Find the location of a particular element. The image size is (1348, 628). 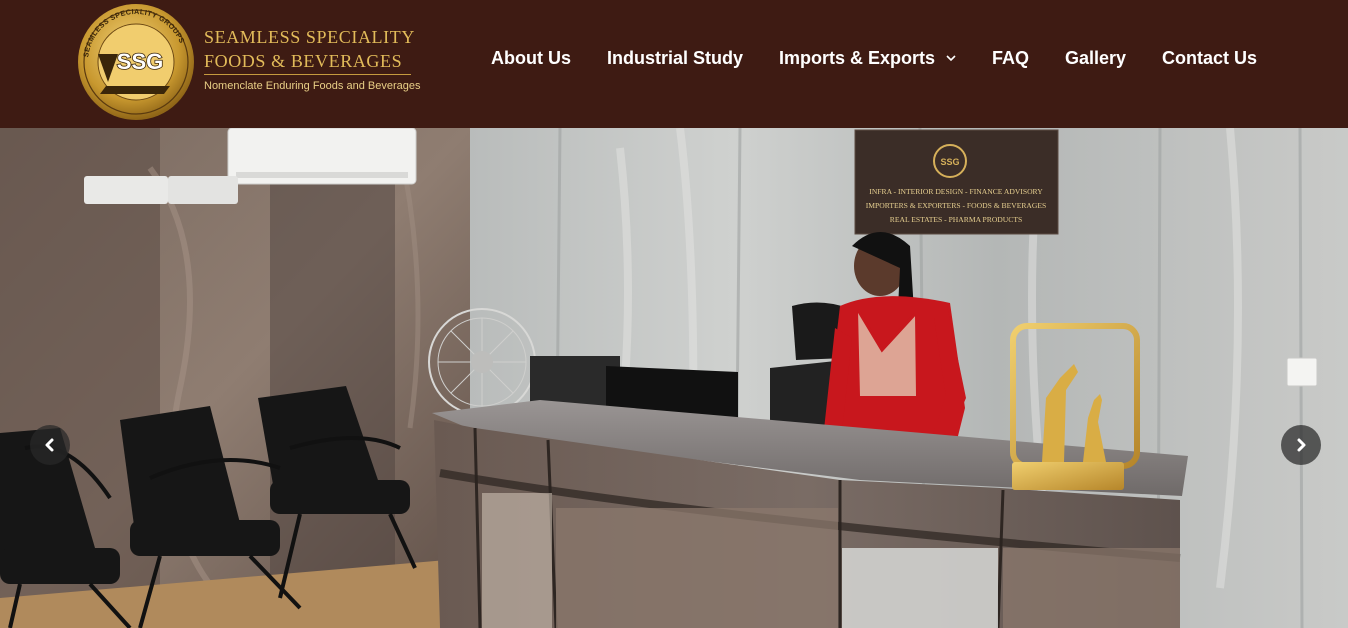

ssg-badge-logo: SEAMLESS SPECIALITY GROUPS SSG is located at coordinates (136, 62).